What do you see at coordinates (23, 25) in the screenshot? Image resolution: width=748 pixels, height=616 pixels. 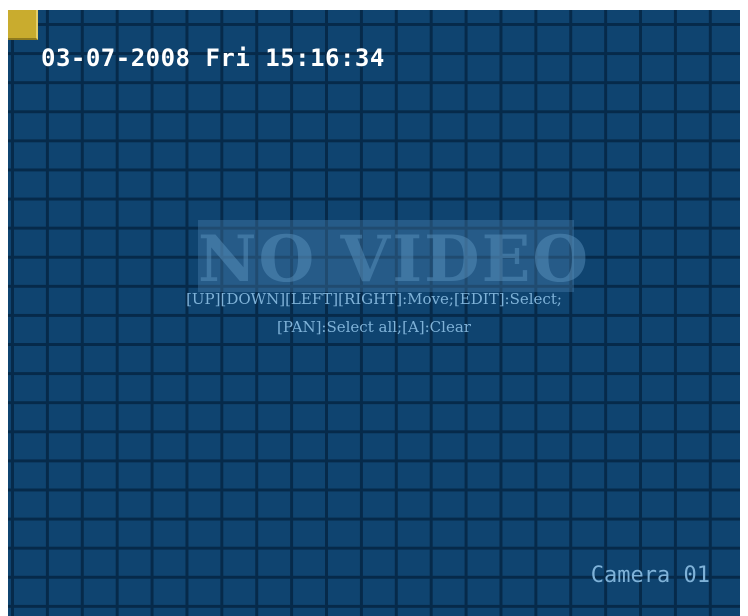 I see `grid-cursor-marker` at bounding box center [23, 25].